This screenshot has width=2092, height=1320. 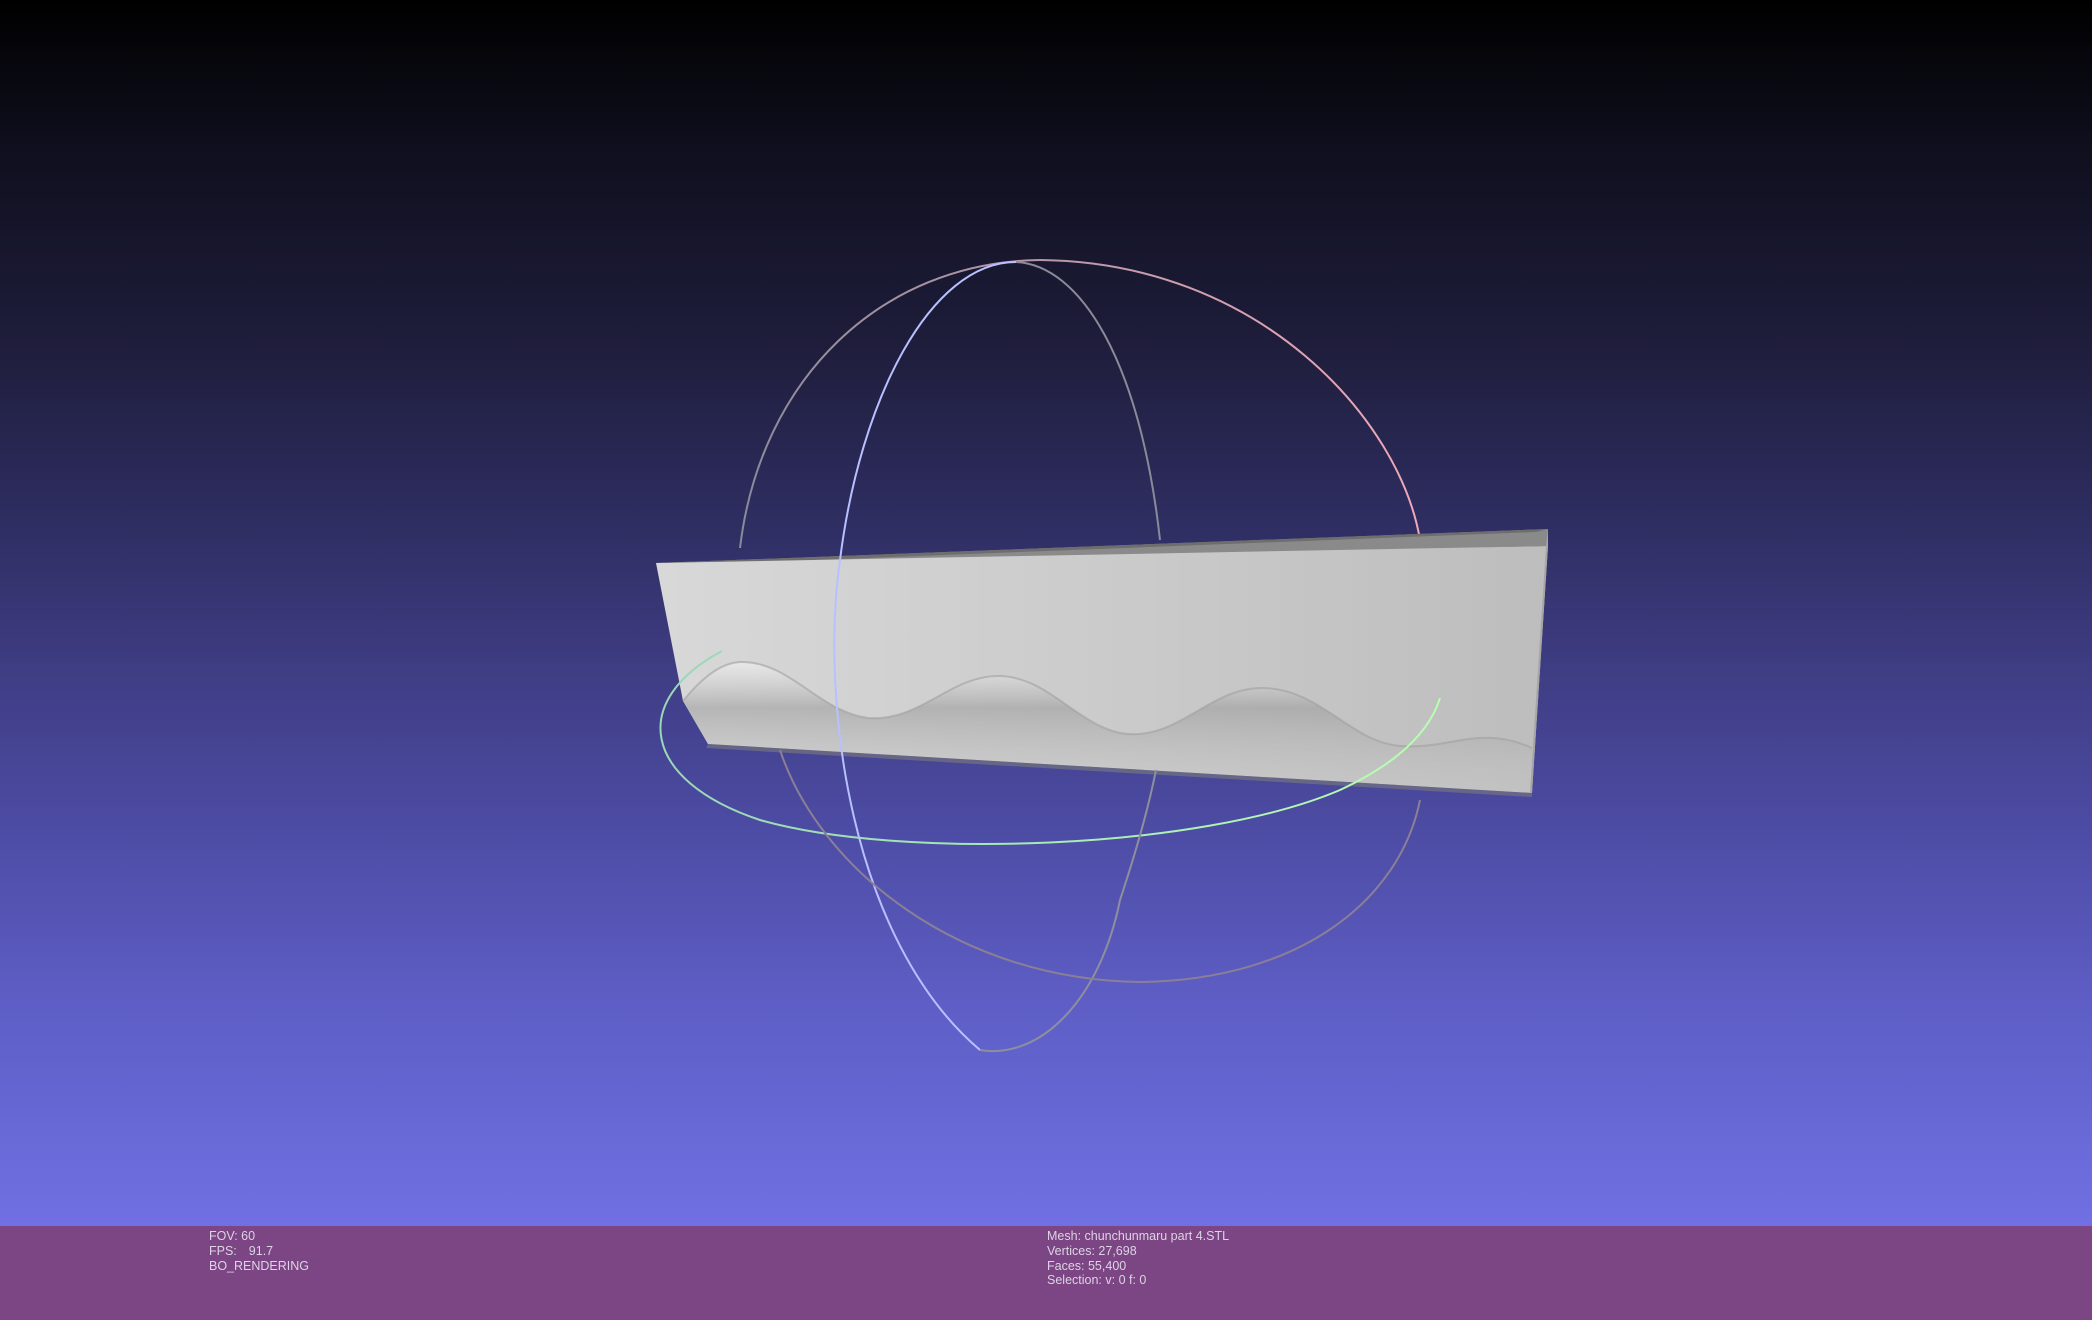 I want to click on faces-readout: Faces: 55,400, so click(x=1087, y=1265).